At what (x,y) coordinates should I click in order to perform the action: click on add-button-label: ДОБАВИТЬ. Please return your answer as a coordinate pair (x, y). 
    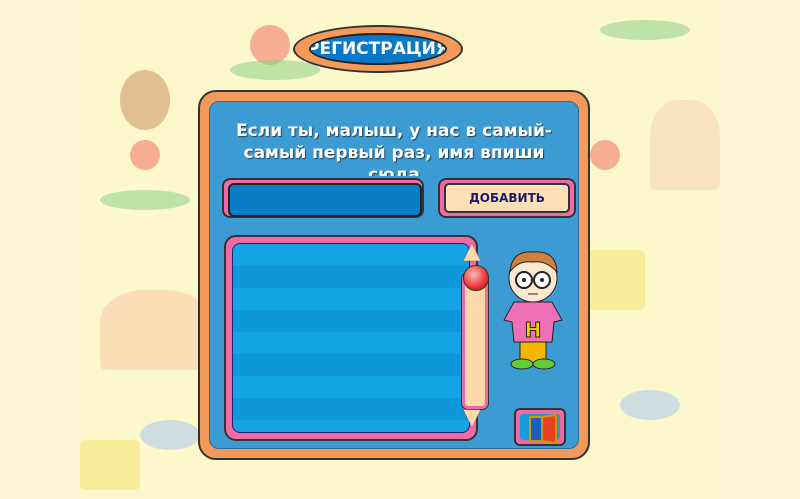
    Looking at the image, I should click on (507, 198).